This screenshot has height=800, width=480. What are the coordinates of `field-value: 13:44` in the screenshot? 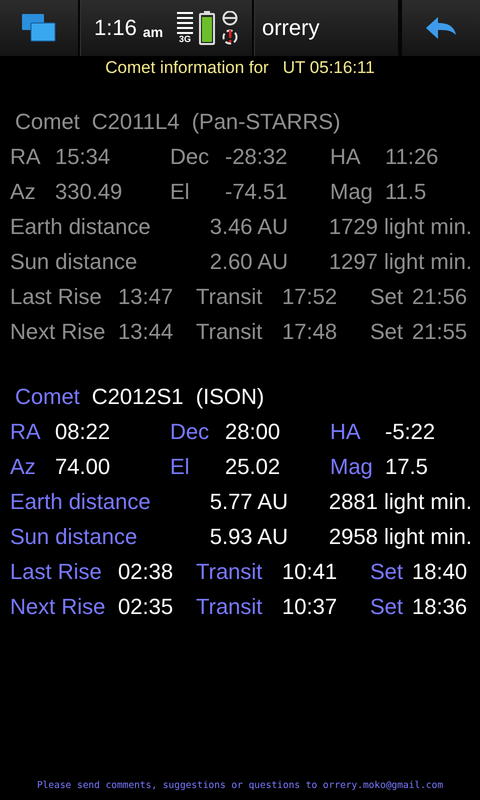 It's located at (146, 331).